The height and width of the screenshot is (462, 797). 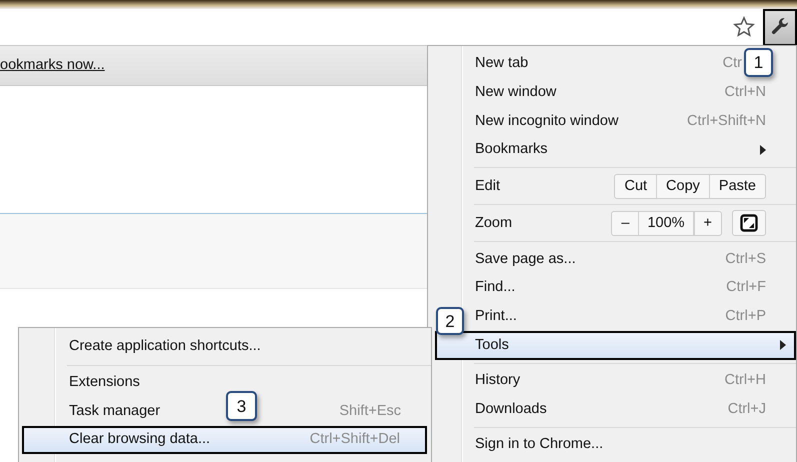 What do you see at coordinates (758, 62) in the screenshot?
I see `callout-label: 1` at bounding box center [758, 62].